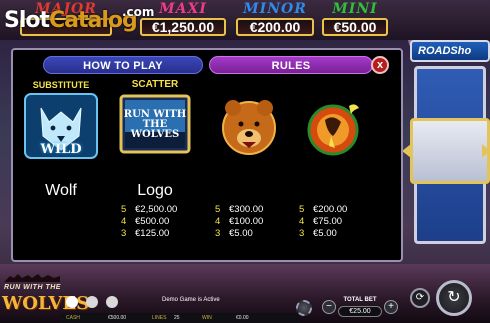 The image size is (490, 323). I want to click on home-icon, so click(72, 302).